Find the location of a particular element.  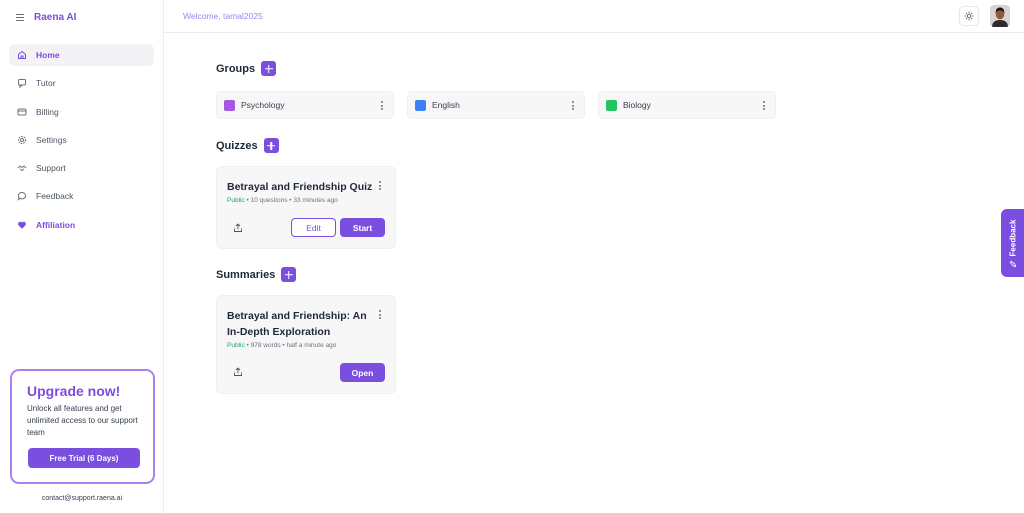

handshake-icon is located at coordinates (22, 168).